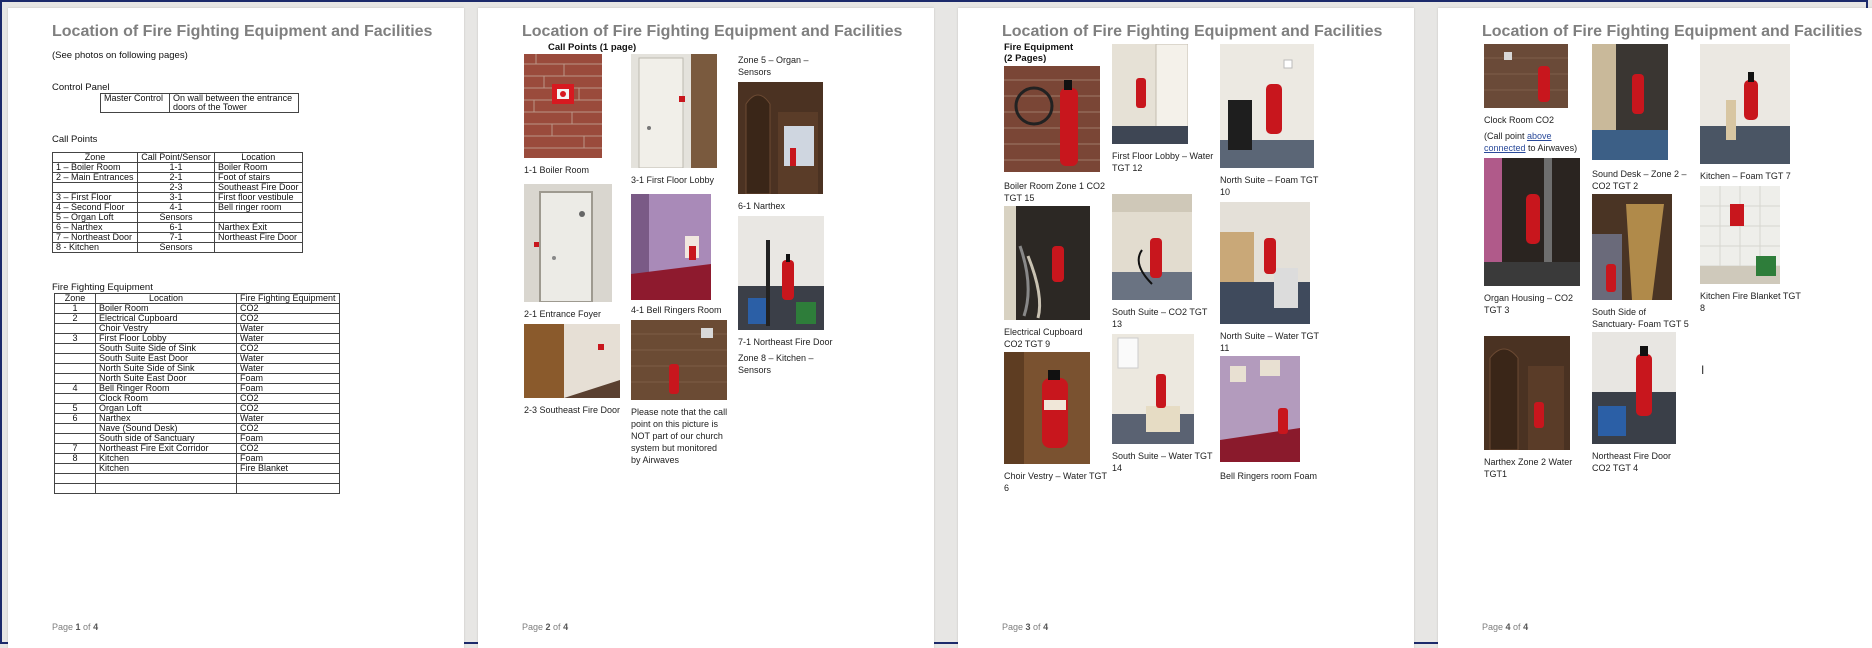  I want to click on caption-northeast-fire-door-co2: Northeast Fire Door CO2 TGT 4, so click(1632, 462).